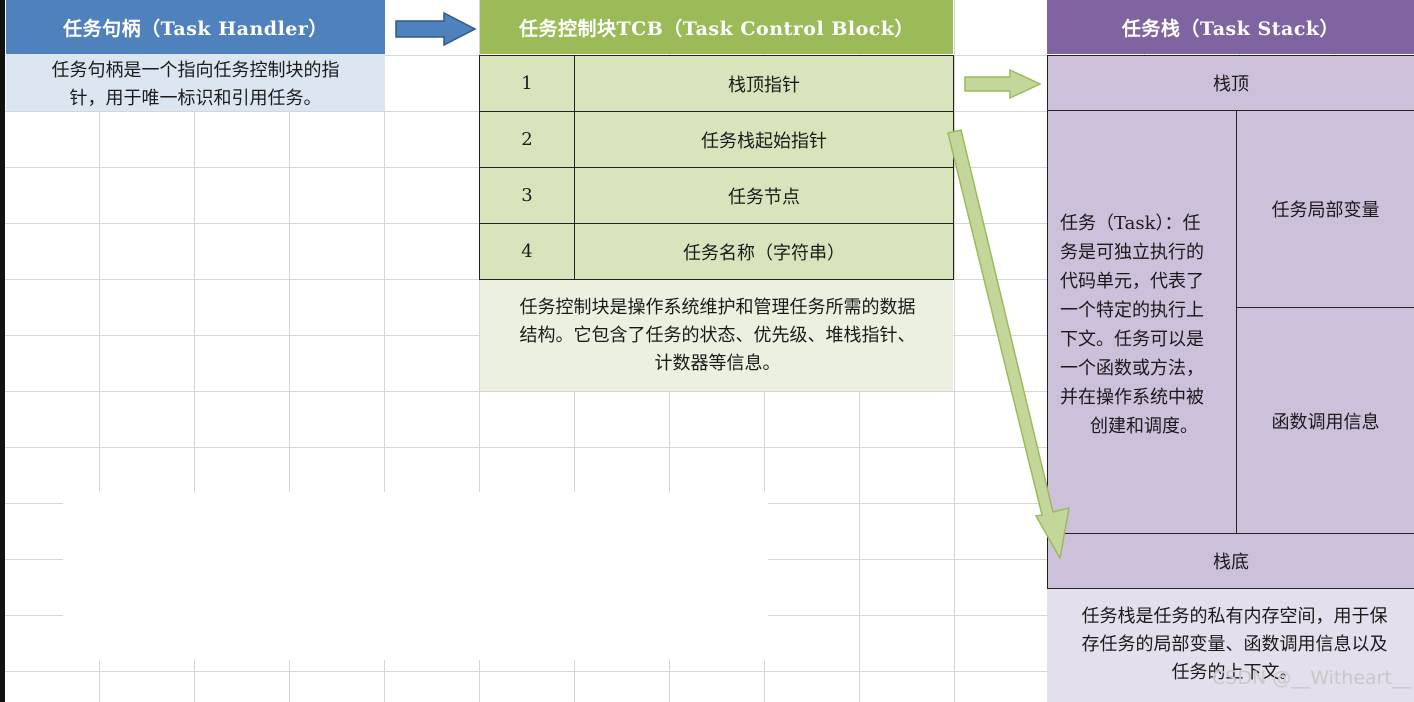 This screenshot has width=1414, height=702. Describe the element at coordinates (1008, 345) in the screenshot. I see `stack-start-pointer-arrow` at that location.